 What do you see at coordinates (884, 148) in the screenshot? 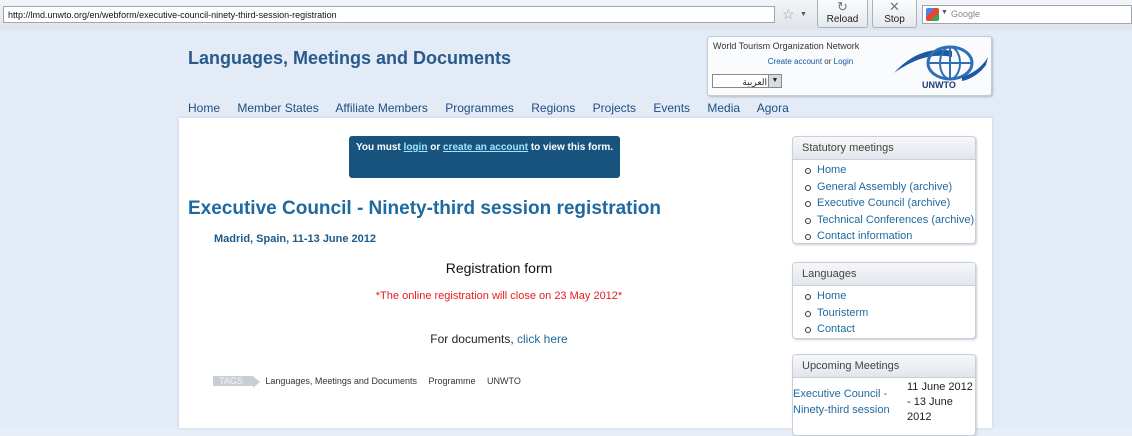
I see `statutory-meetings-title: Statutory meetings` at bounding box center [884, 148].